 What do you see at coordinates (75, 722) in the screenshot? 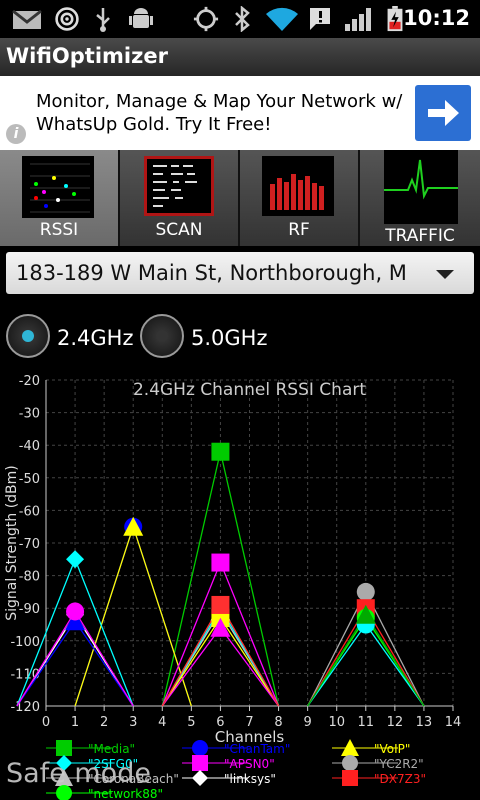
I see `x-tick-label: 1` at bounding box center [75, 722].